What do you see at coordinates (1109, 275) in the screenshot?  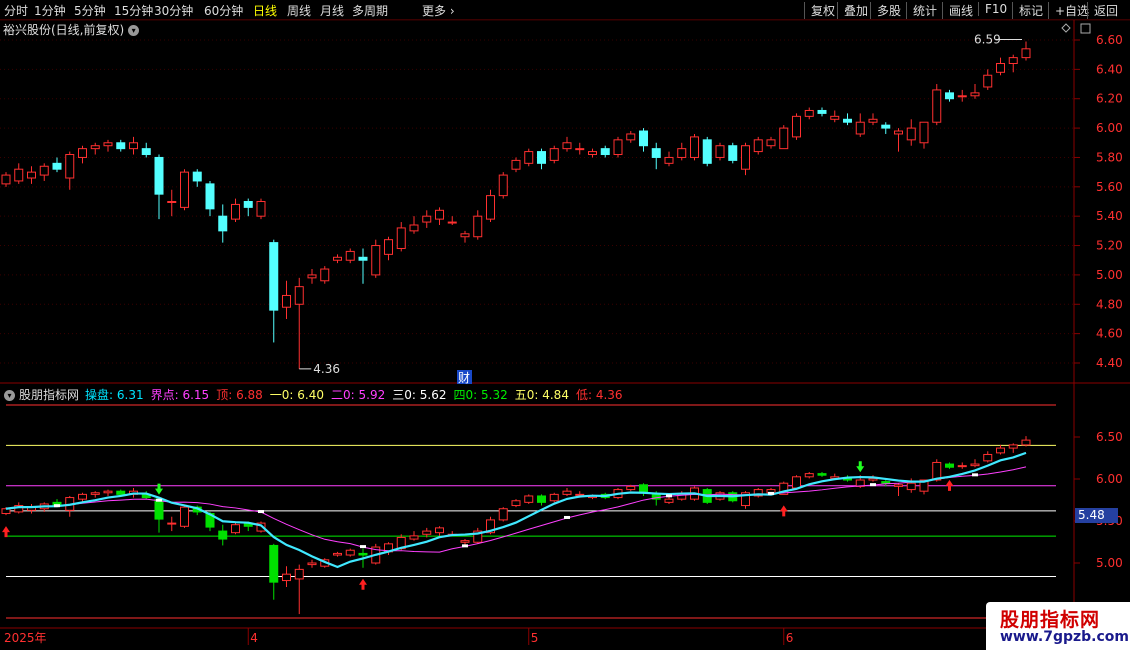 I see `main-tick-label: 5.00` at bounding box center [1109, 275].